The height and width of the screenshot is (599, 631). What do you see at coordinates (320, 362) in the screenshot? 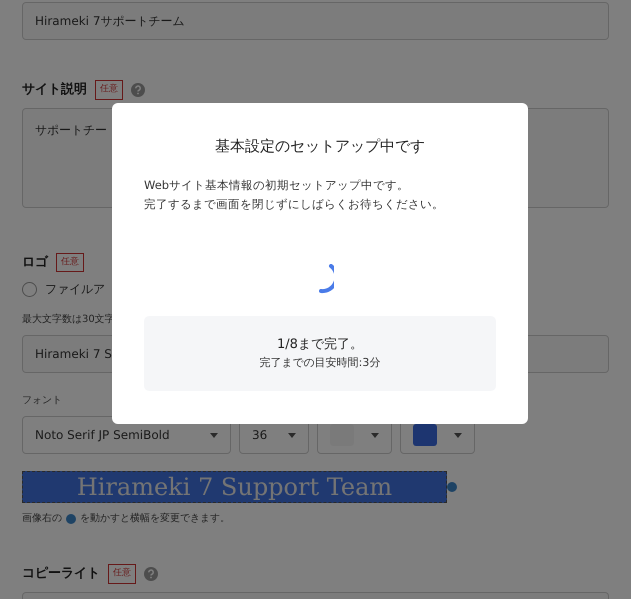
I see `estimate-text: 完了までの目安時間:3分` at bounding box center [320, 362].